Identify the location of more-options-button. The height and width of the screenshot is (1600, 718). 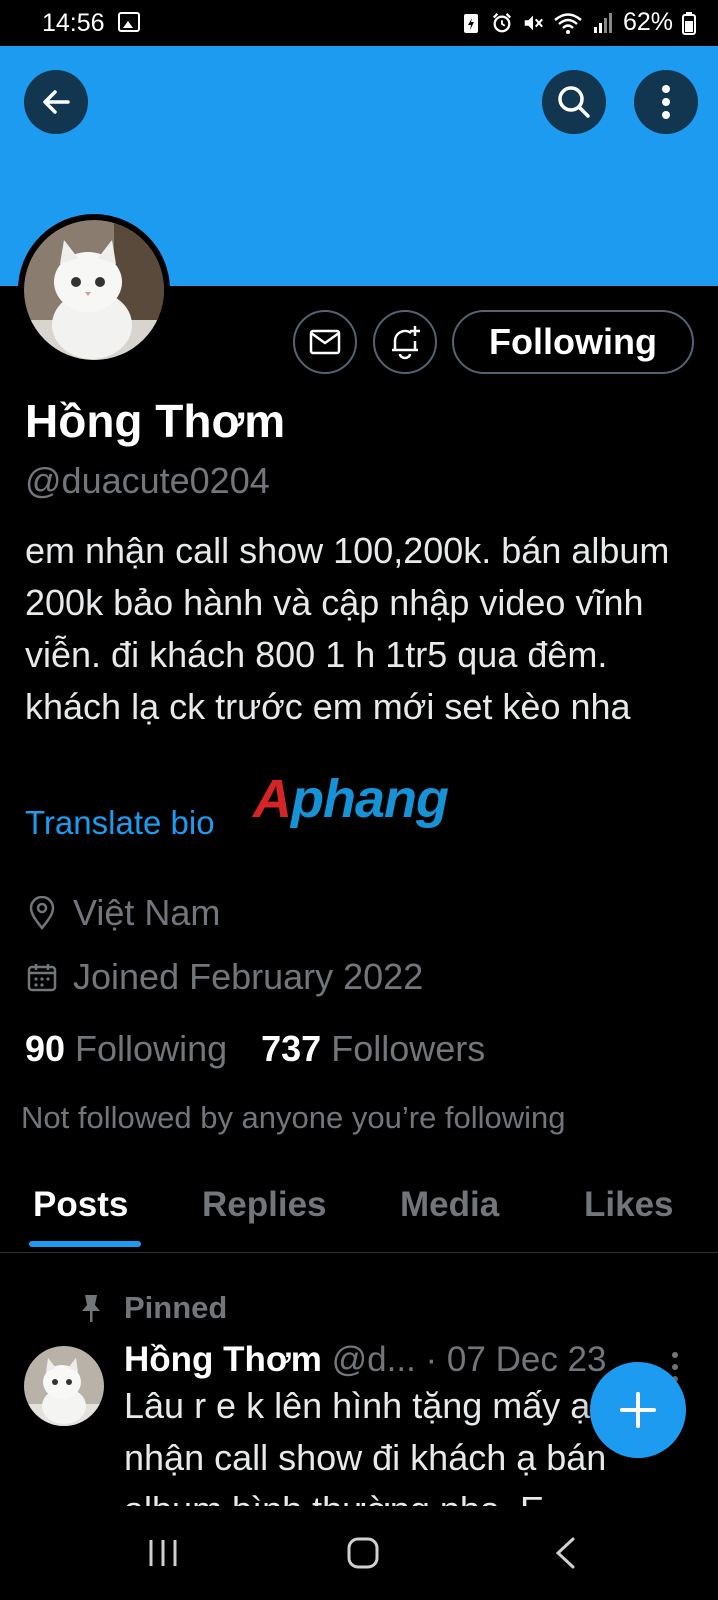
(666, 102).